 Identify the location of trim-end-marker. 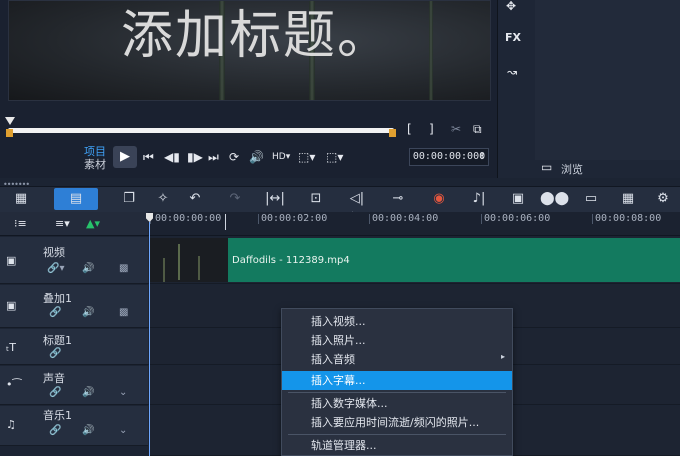
(392, 133).